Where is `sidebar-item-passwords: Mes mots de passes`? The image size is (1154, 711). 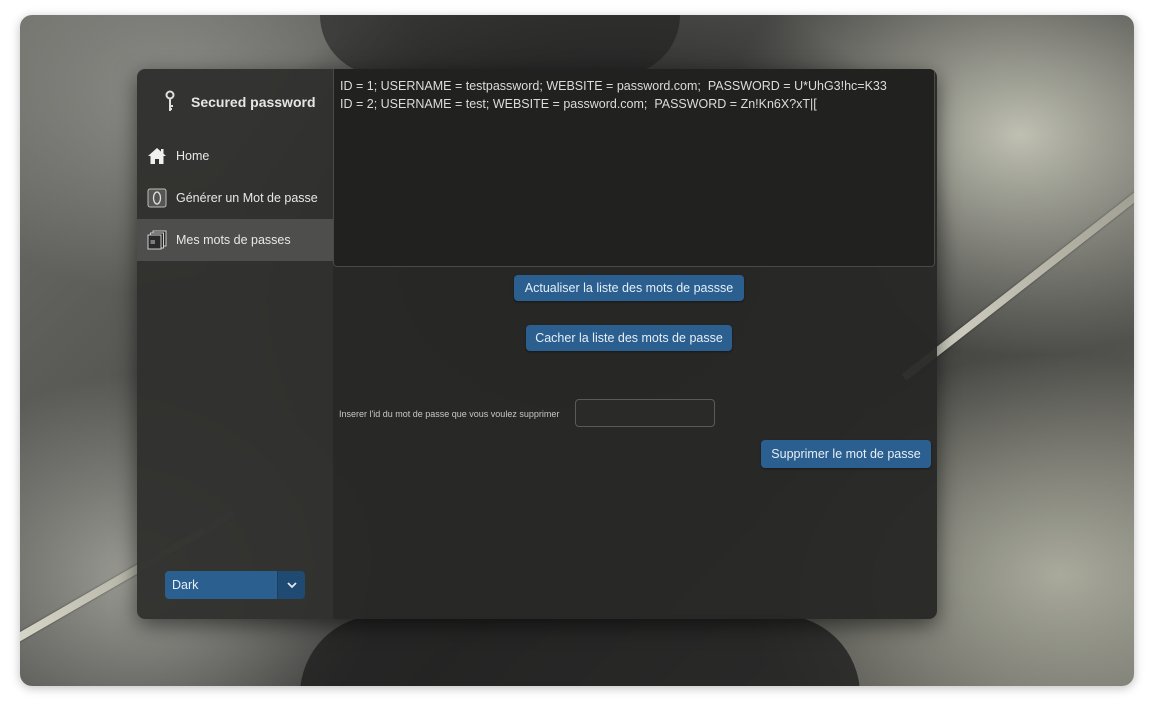 sidebar-item-passwords: Mes mots de passes is located at coordinates (235, 240).